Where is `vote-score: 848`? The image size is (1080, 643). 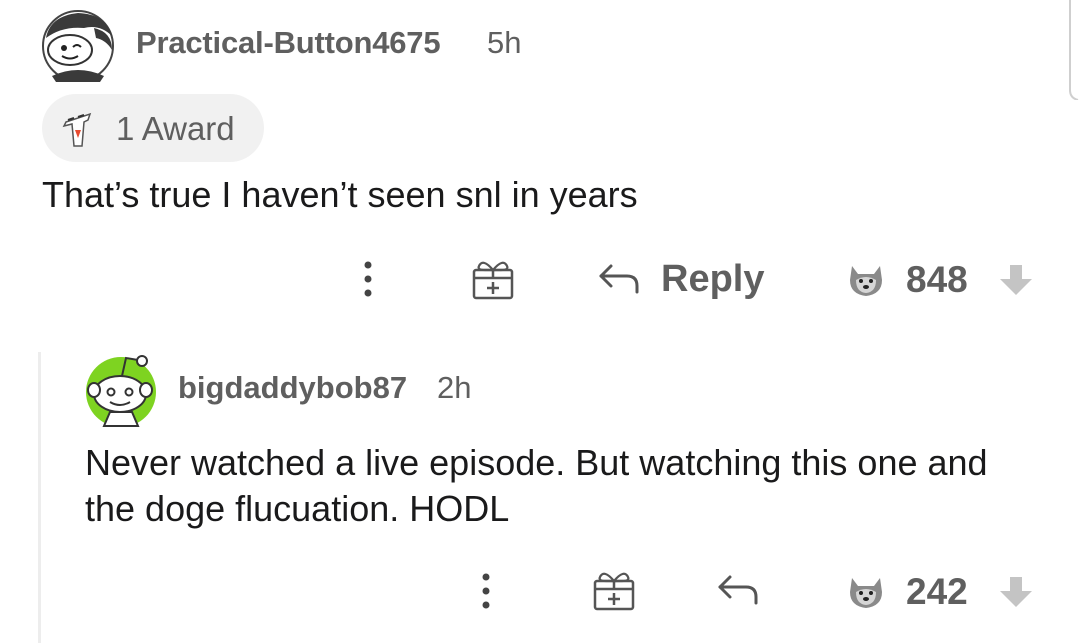
vote-score: 848 is located at coordinates (937, 279).